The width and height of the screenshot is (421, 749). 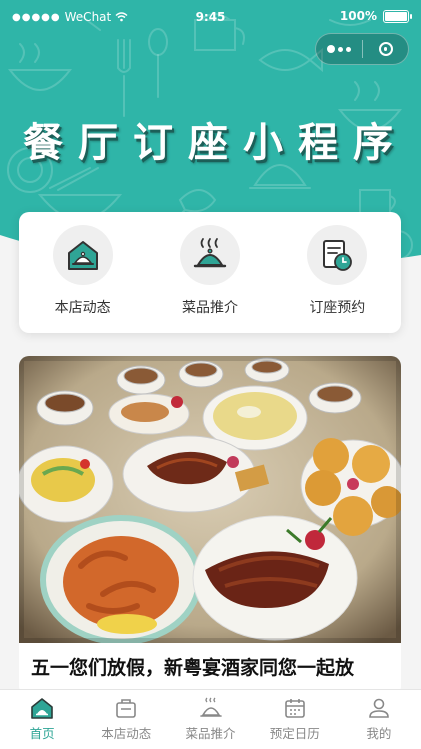 What do you see at coordinates (209, 308) in the screenshot?
I see `nav-label: 菜品推介` at bounding box center [209, 308].